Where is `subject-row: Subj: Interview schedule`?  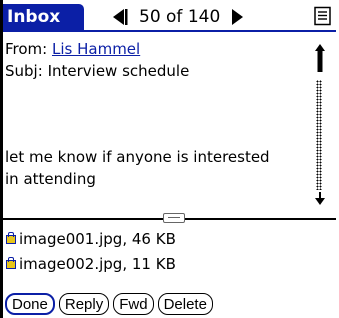 subject-row: Subj: Interview schedule is located at coordinates (155, 71).